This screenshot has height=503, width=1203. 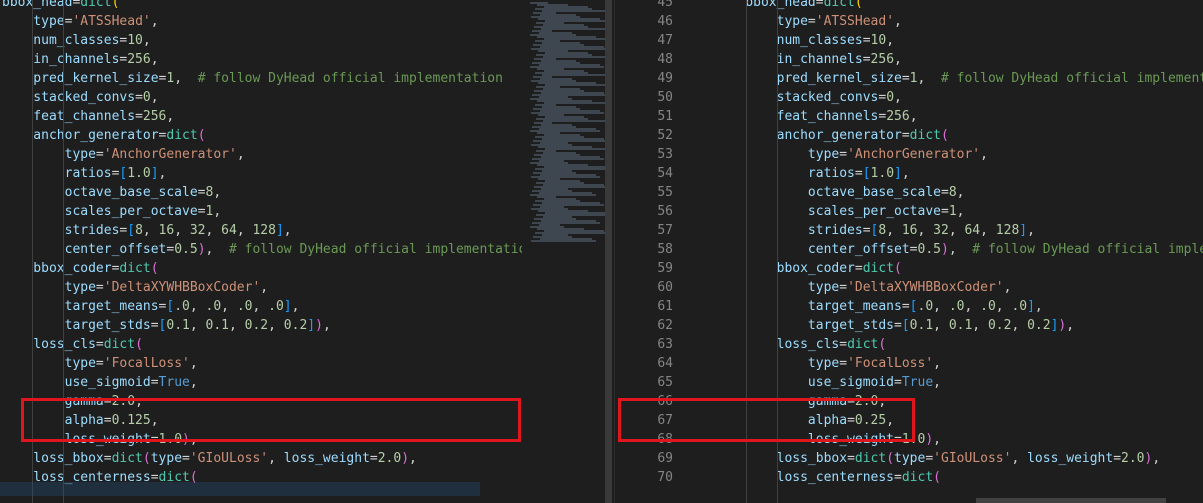 I want to click on code-line: bbox_coder=dict(, so click(x=80, y=268).